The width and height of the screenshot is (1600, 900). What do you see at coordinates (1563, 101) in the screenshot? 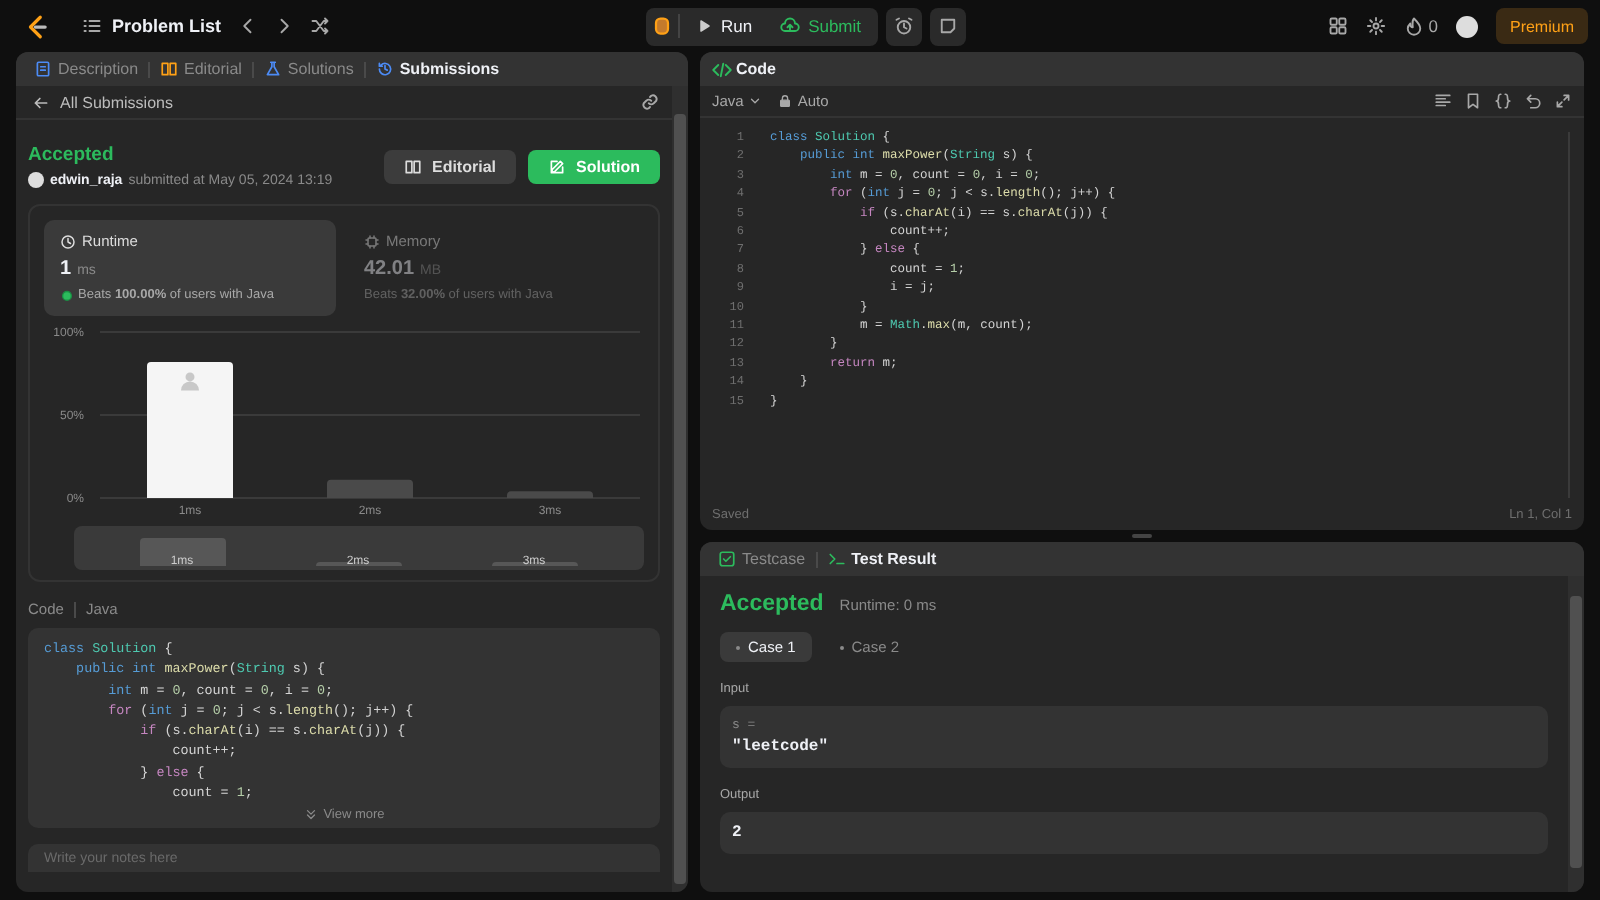
I see `expand-icon` at bounding box center [1563, 101].